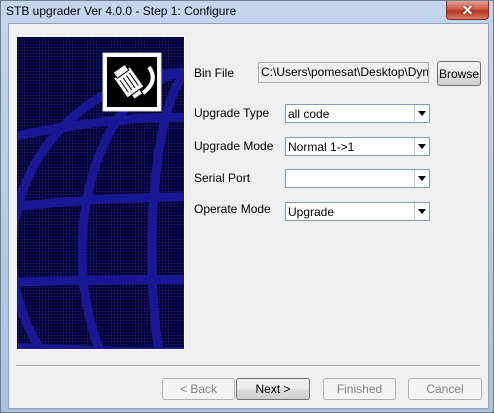 This screenshot has width=494, height=413. Describe the element at coordinates (214, 73) in the screenshot. I see `bin-file-label: Bin File` at that location.